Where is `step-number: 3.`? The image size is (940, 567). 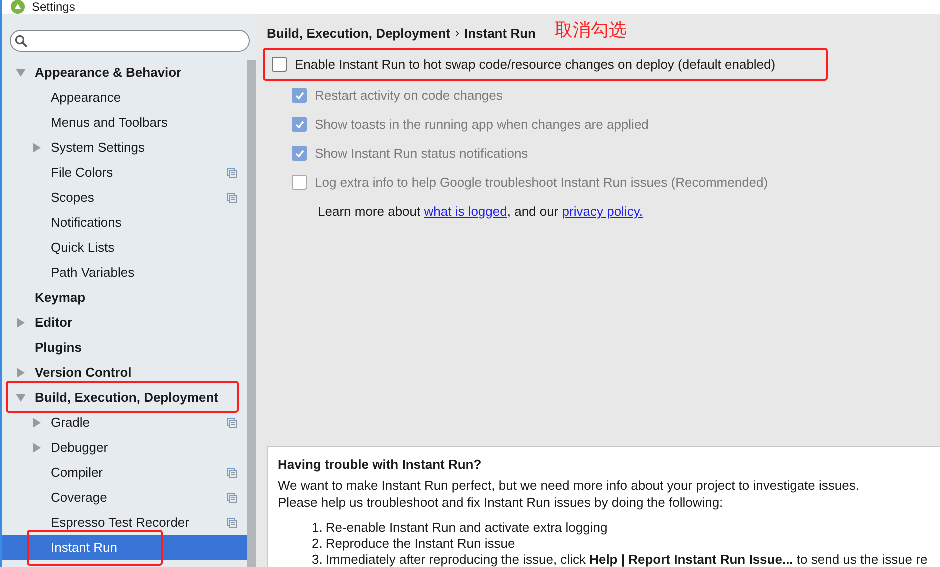
step-number: 3. is located at coordinates (317, 559).